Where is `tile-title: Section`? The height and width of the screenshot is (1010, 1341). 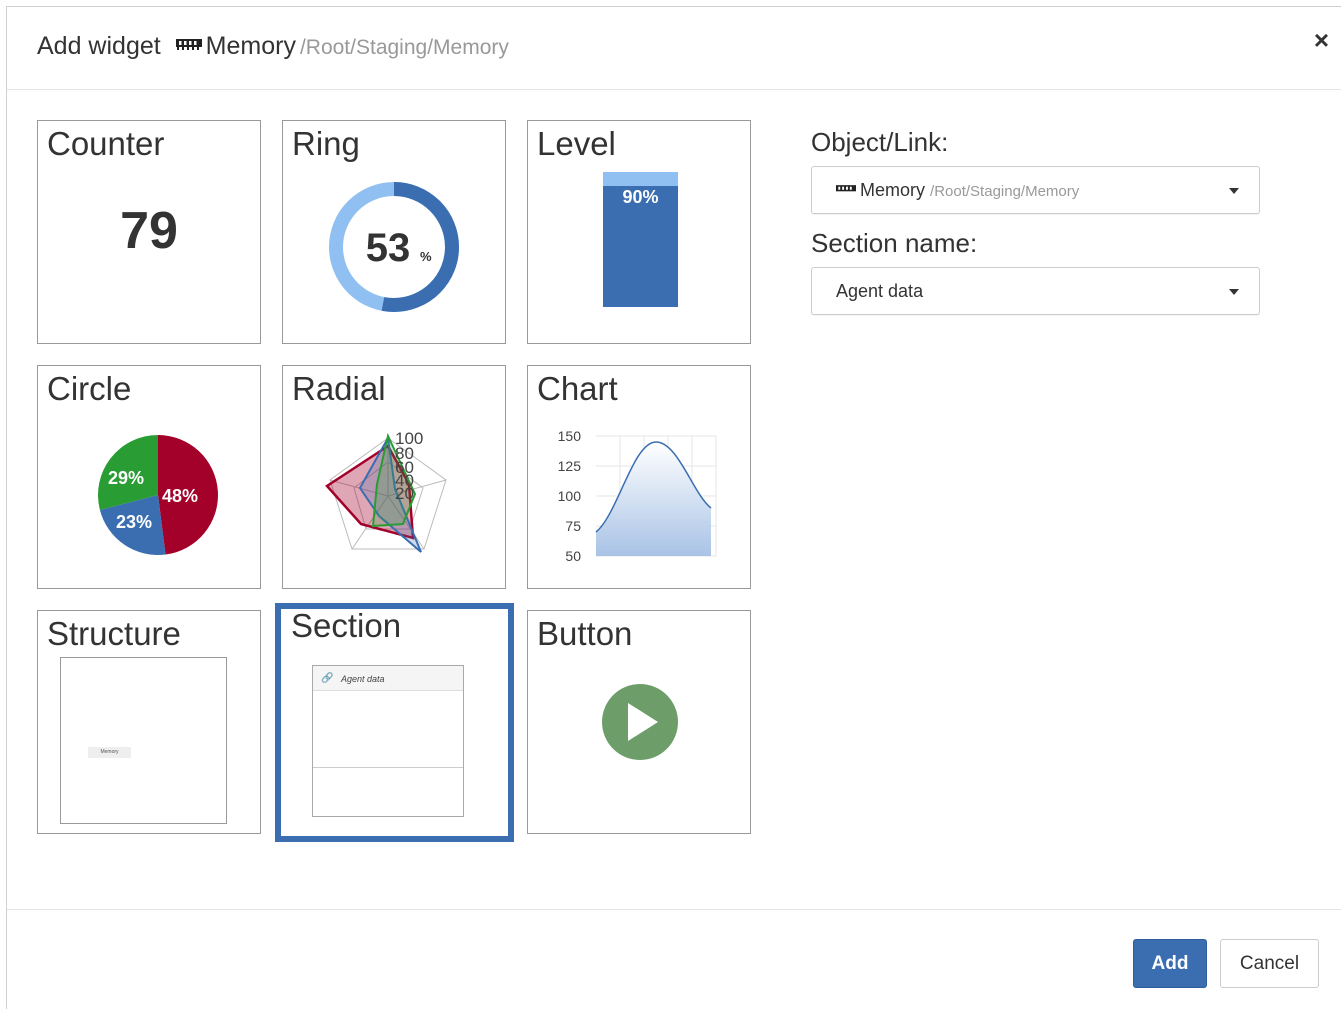
tile-title: Section is located at coordinates (346, 625).